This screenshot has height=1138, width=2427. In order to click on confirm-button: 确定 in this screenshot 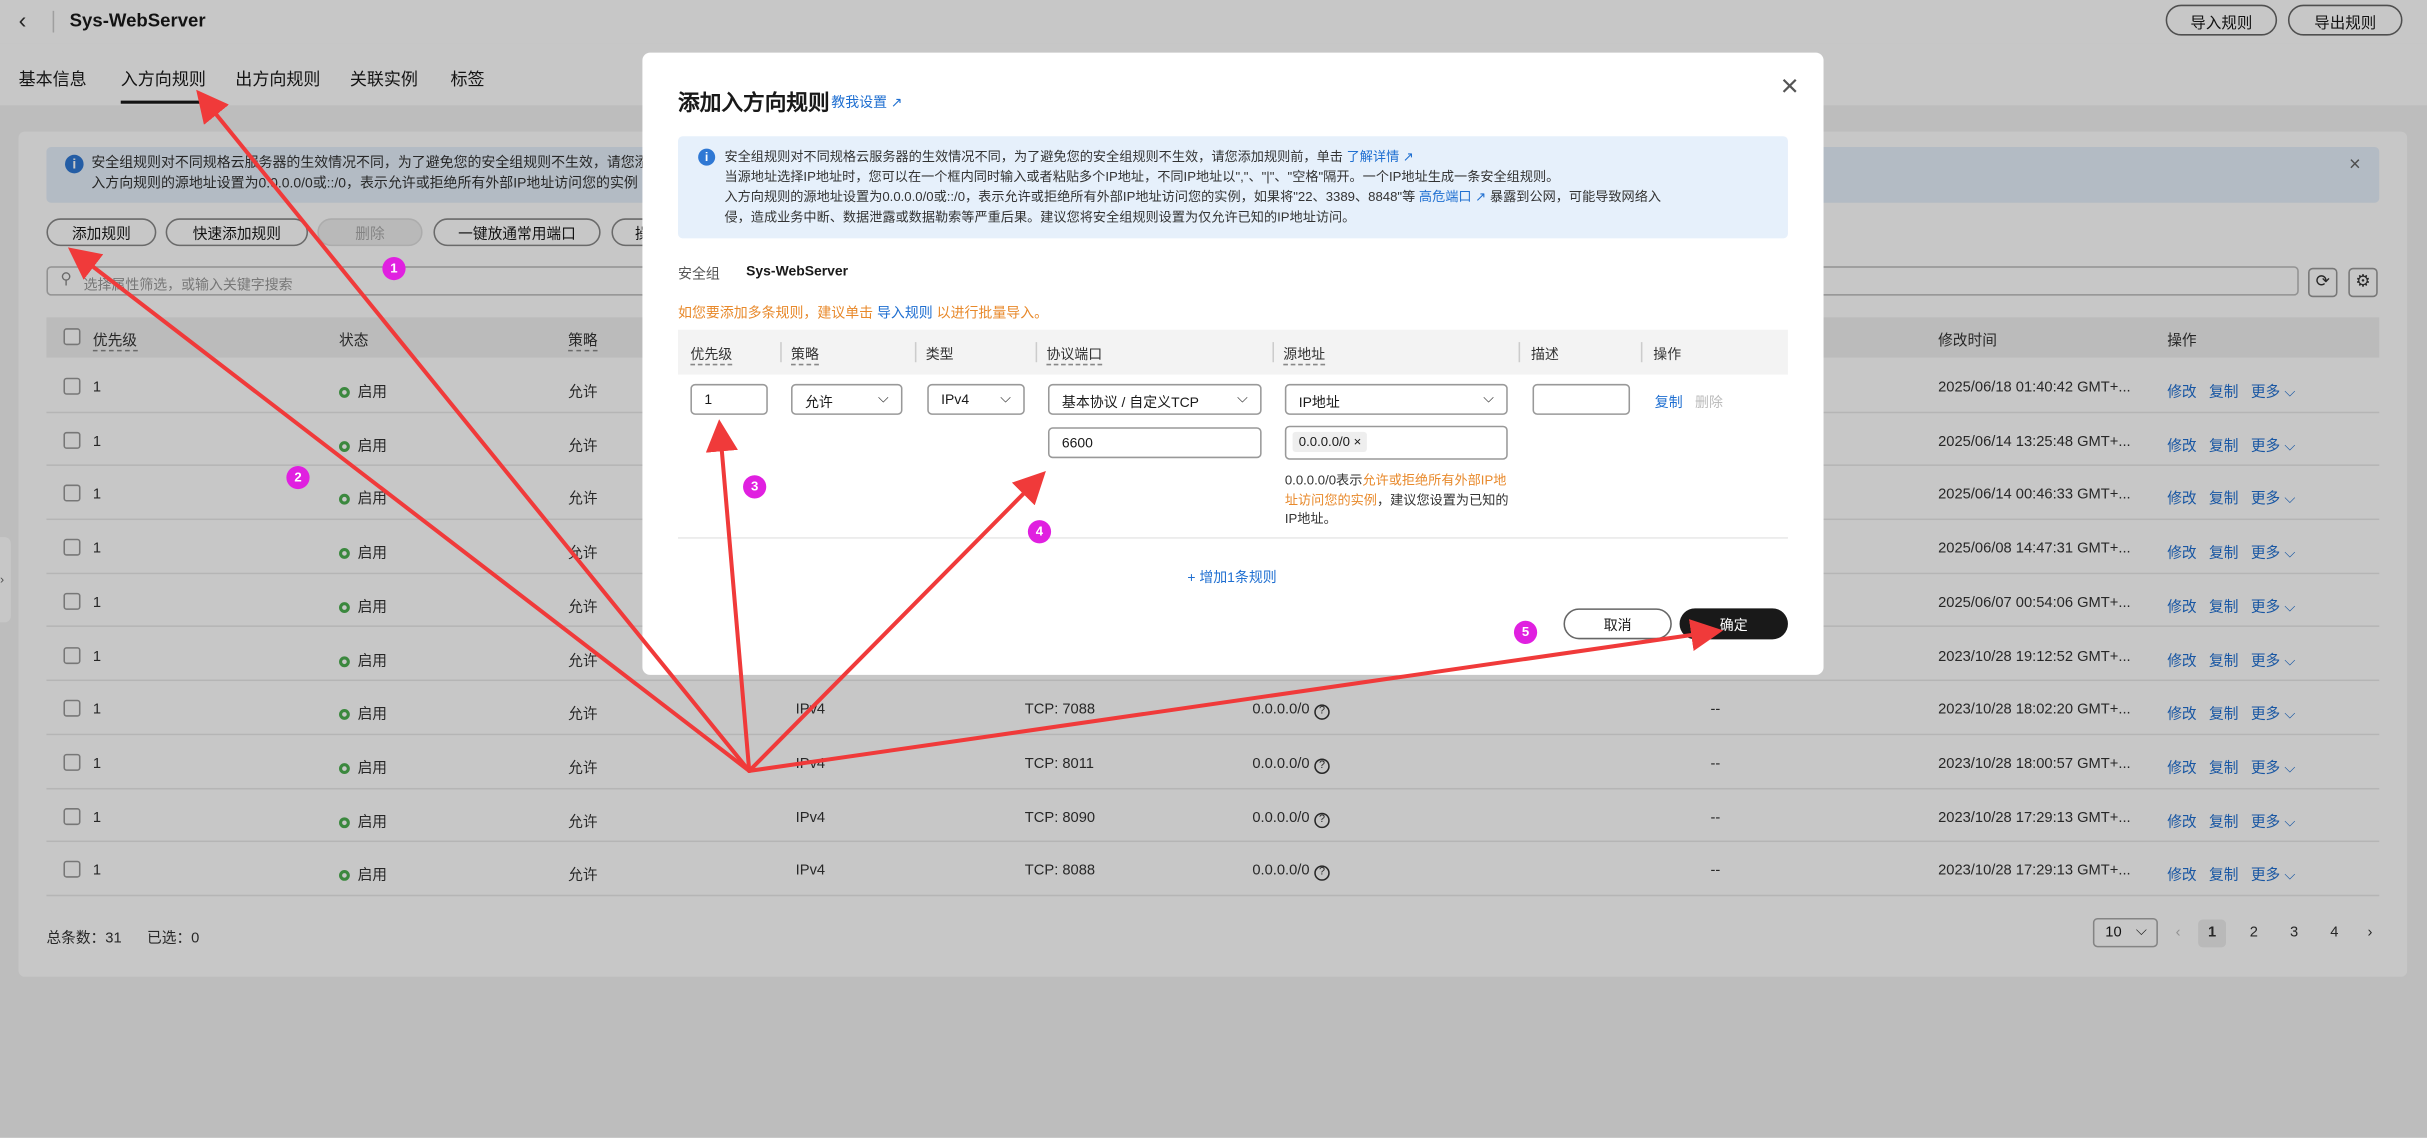, I will do `click(1733, 624)`.